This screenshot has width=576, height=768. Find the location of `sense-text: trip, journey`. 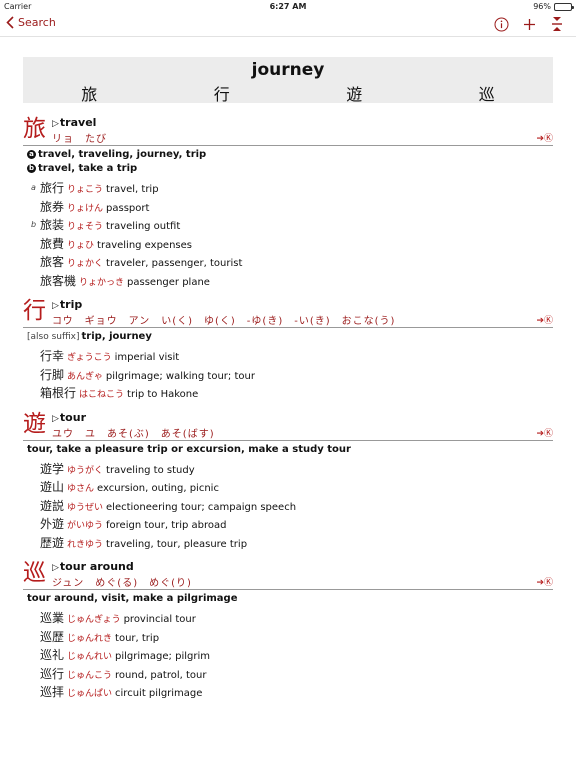

sense-text: trip, journey is located at coordinates (116, 336).